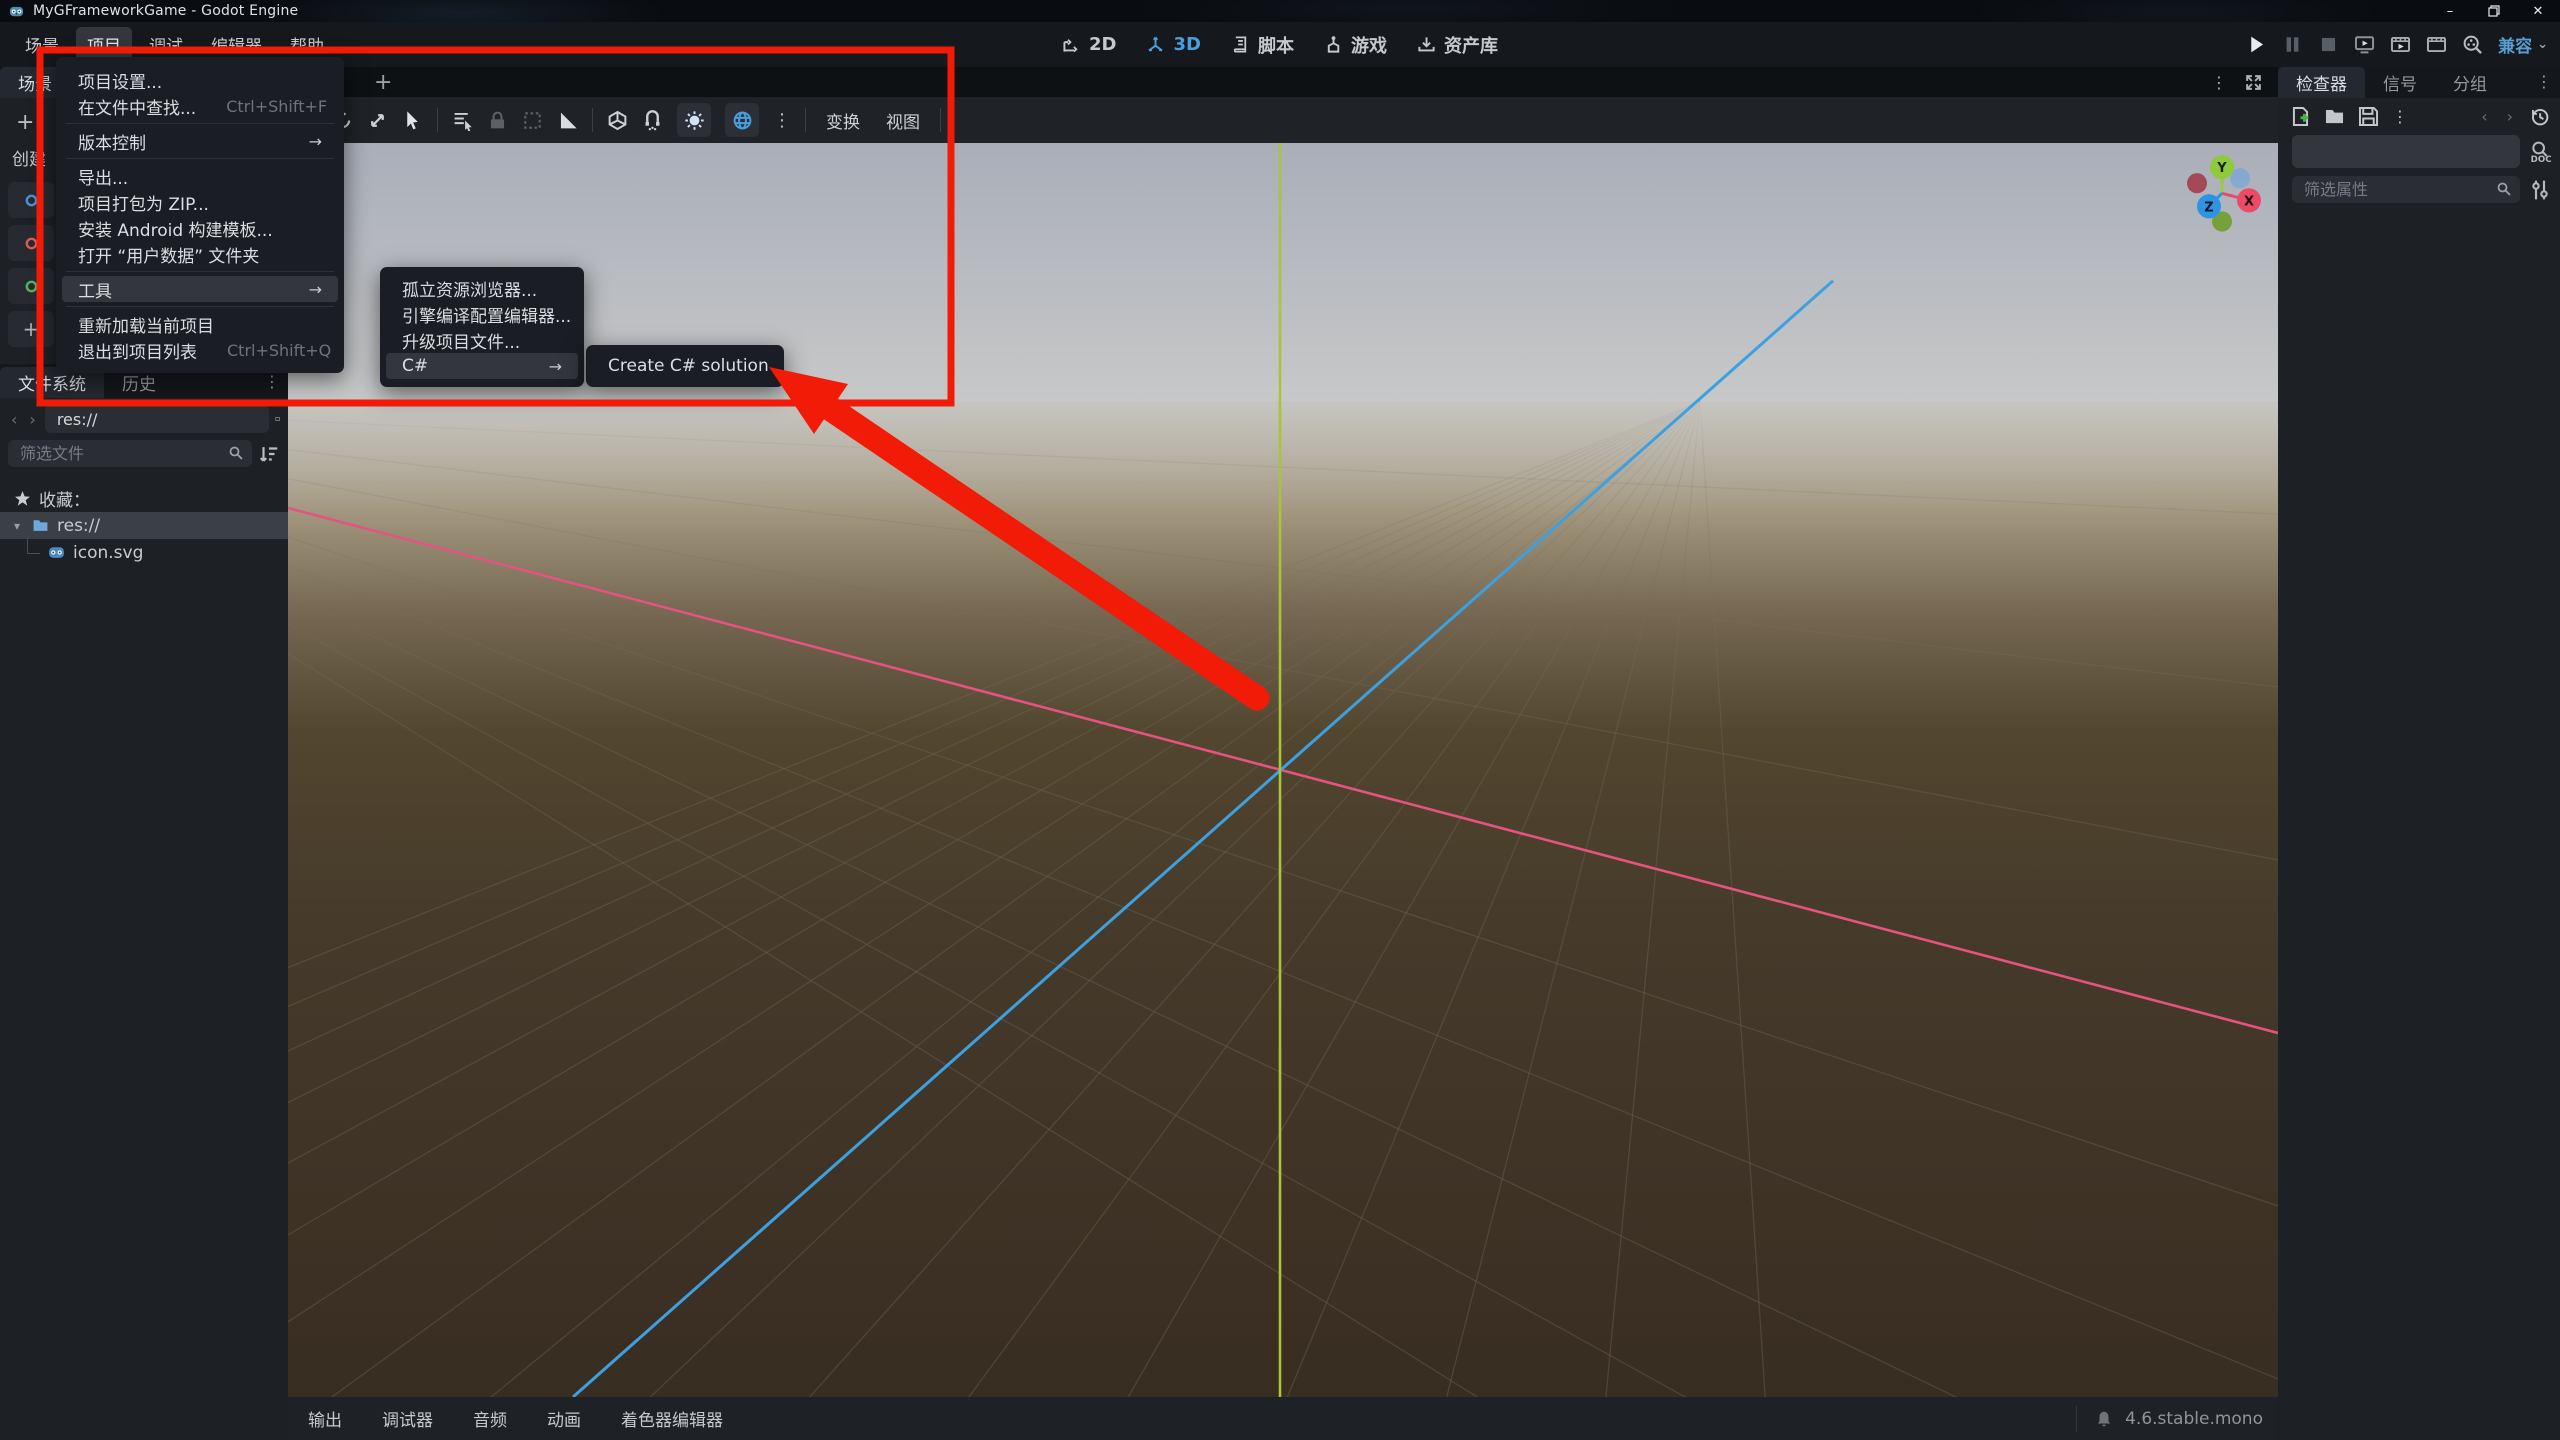 The height and width of the screenshot is (1440, 2560). I want to click on node-2d-icon, so click(31, 200).